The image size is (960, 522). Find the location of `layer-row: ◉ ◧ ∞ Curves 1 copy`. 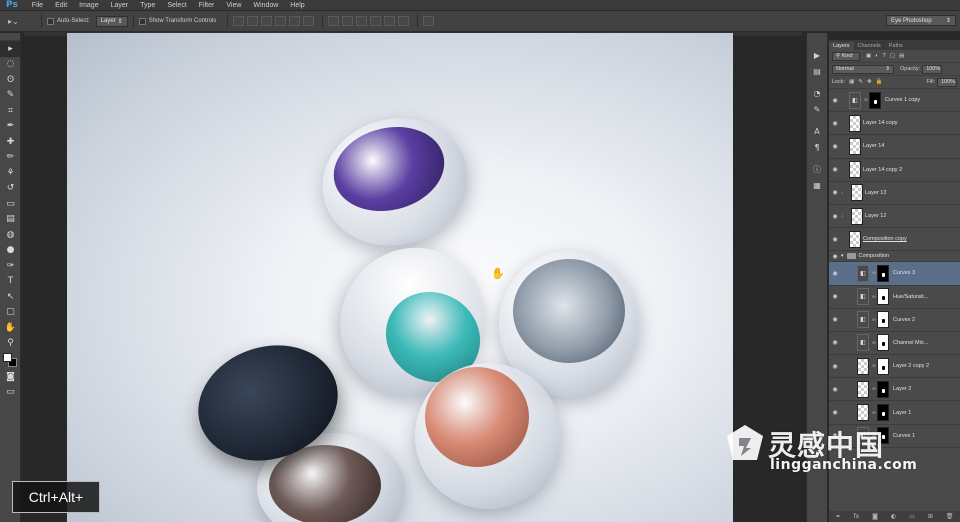

layer-row: ◉ ◧ ∞ Curves 1 copy is located at coordinates (894, 101).